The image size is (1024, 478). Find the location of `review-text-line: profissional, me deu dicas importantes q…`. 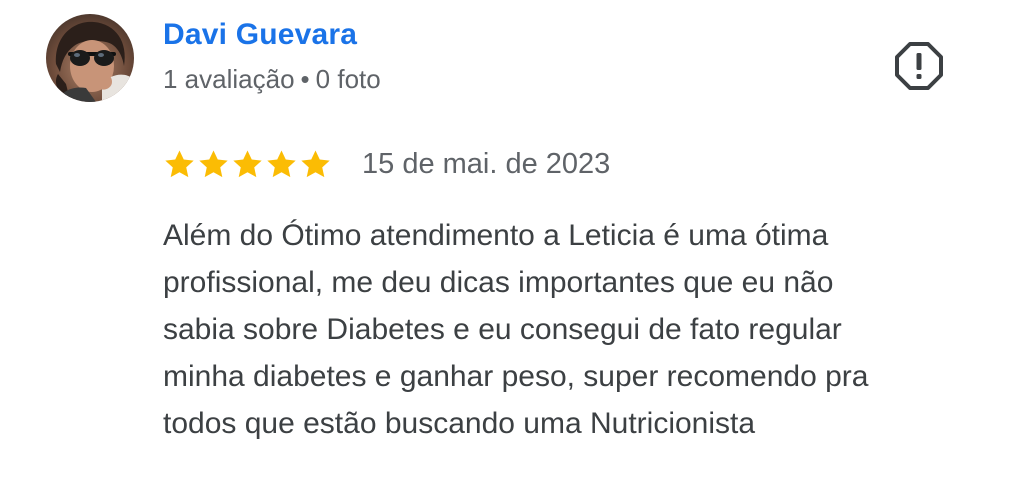

review-text-line: profissional, me deu dicas importantes q… is located at coordinates (498, 282).